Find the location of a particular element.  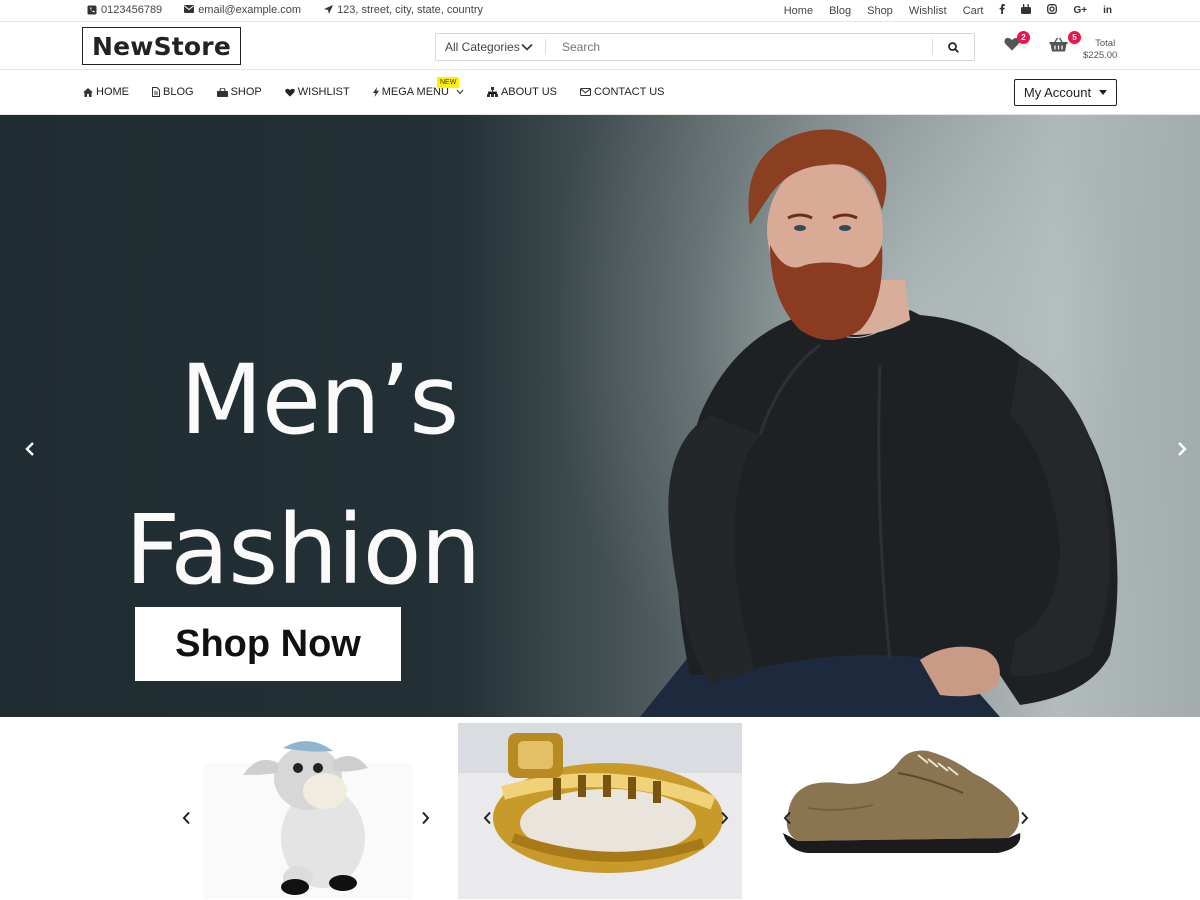

new-badge: NEW is located at coordinates (448, 82).